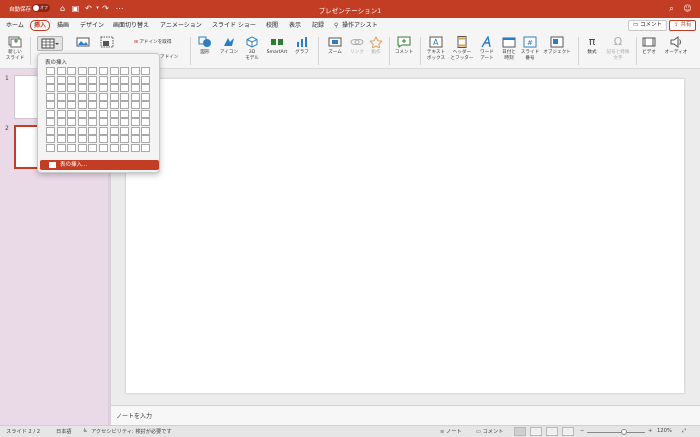 This screenshot has height=437, width=700. What do you see at coordinates (181, 25) in the screenshot?
I see `tab-animations: アニメーション` at bounding box center [181, 25].